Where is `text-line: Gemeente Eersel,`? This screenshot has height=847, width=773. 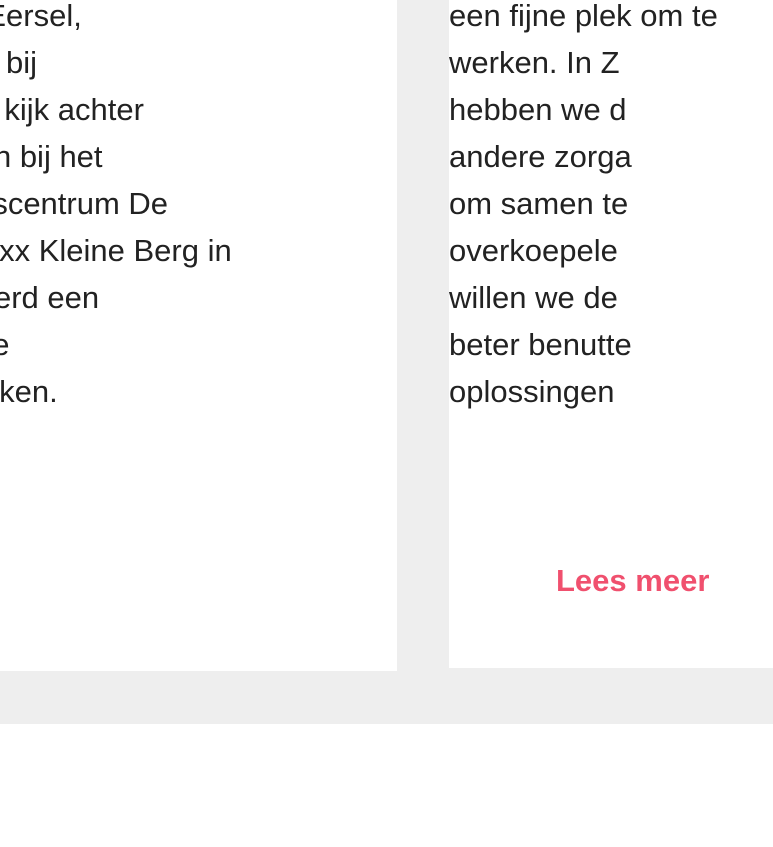 text-line: Gemeente Eersel, is located at coordinates (41, 16).